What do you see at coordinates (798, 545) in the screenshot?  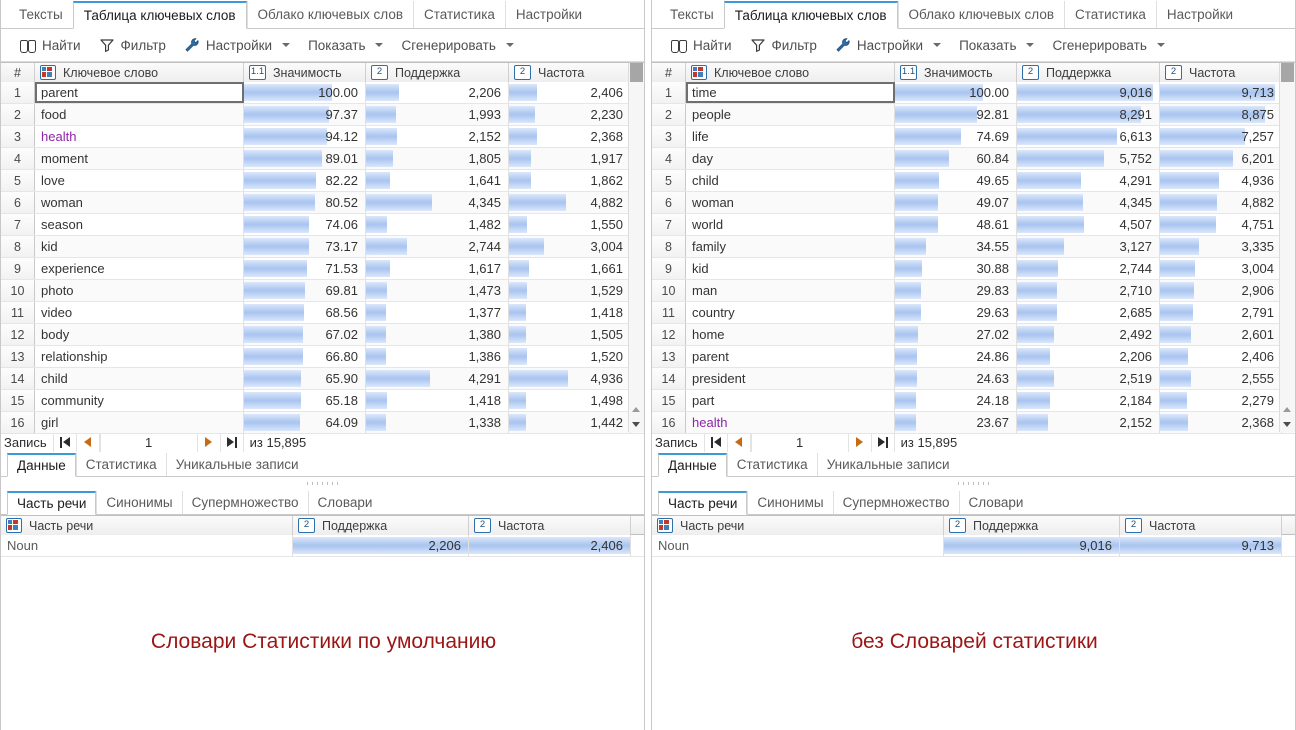 I see `part-of-speech-cell: Noun` at bounding box center [798, 545].